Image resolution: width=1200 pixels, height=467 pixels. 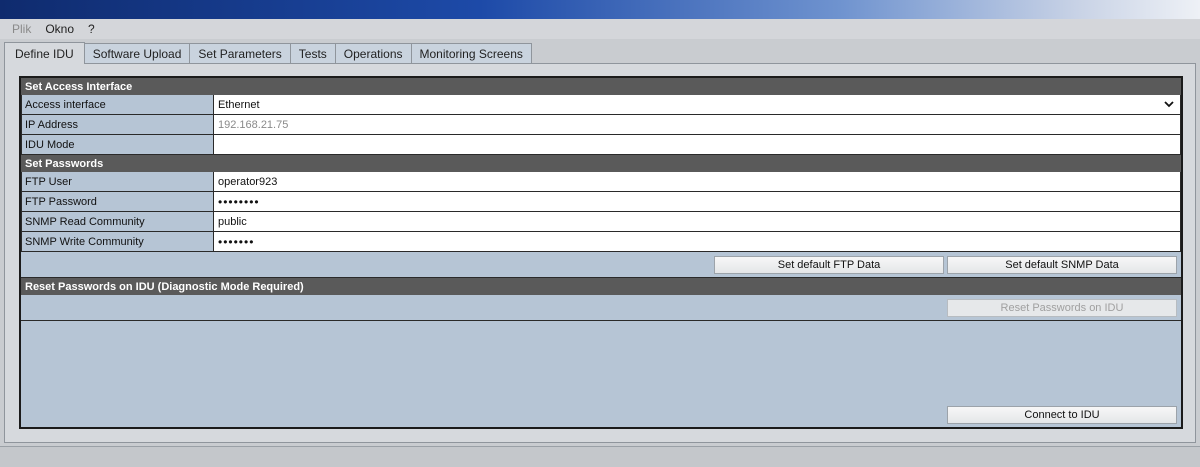 What do you see at coordinates (1062, 265) in the screenshot?
I see `set-default-snmp-button: Set default SNMP Data` at bounding box center [1062, 265].